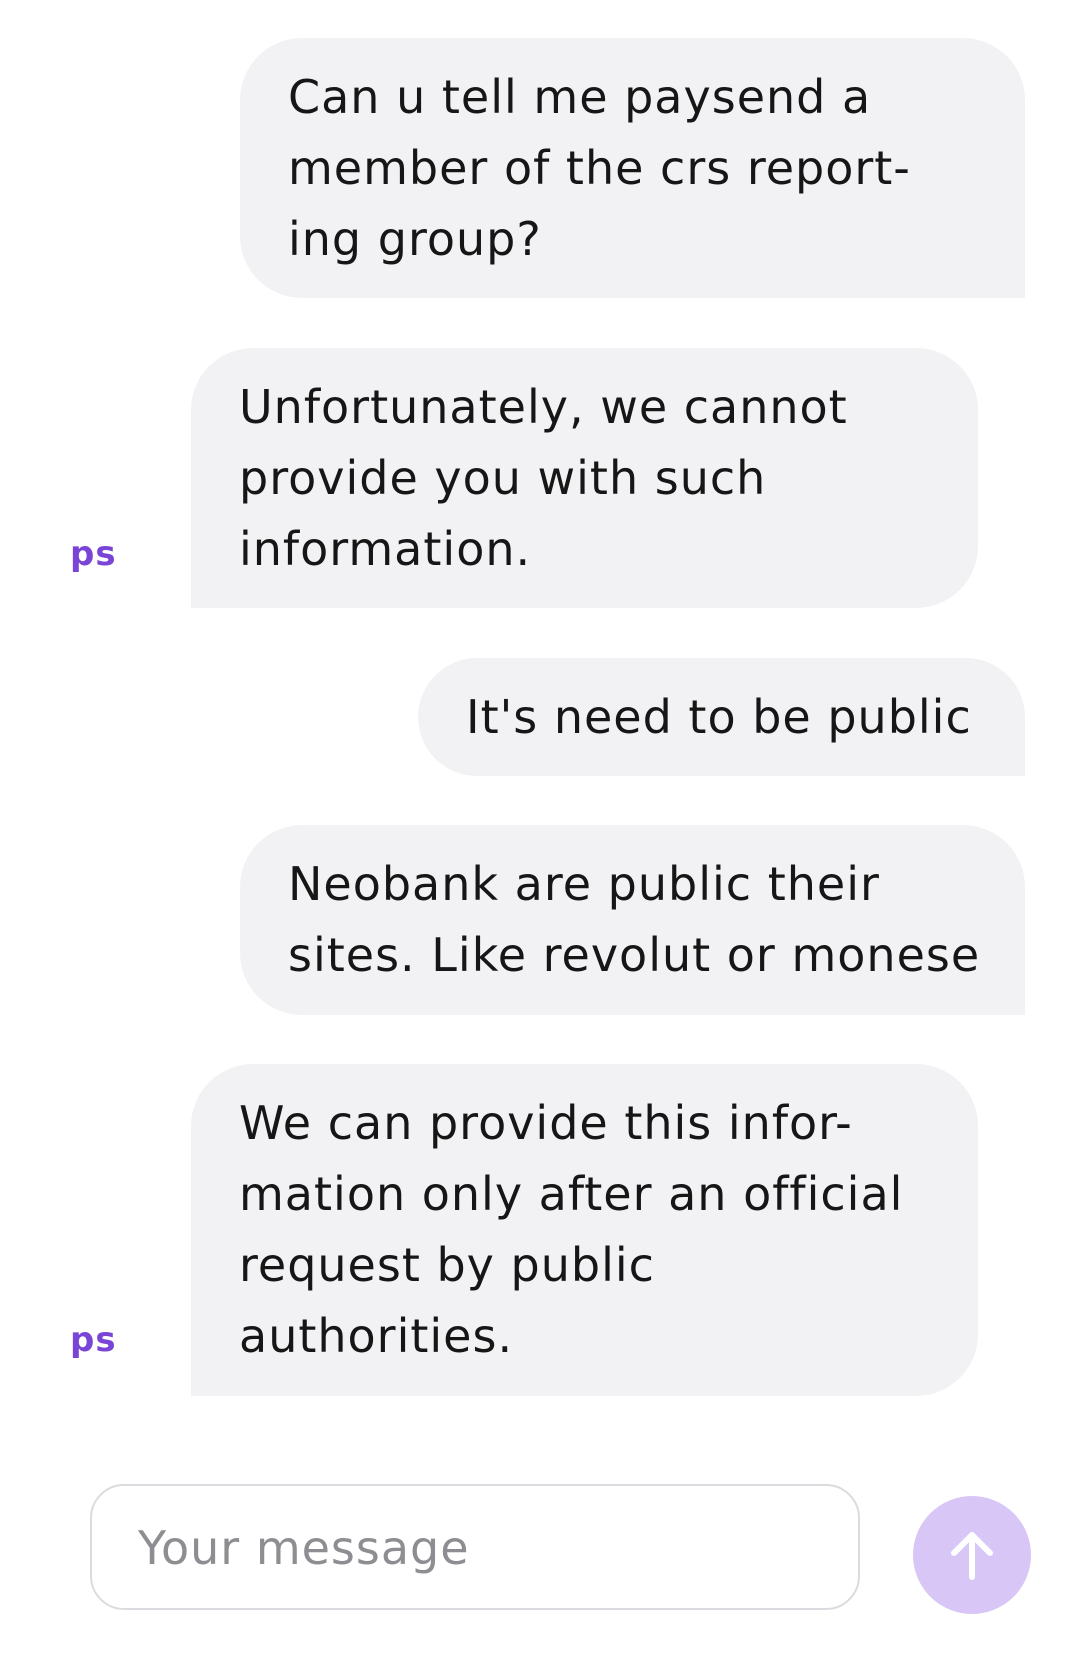 This screenshot has width=1080, height=1667. I want to click on user-message: It's need to be public, so click(721, 717).